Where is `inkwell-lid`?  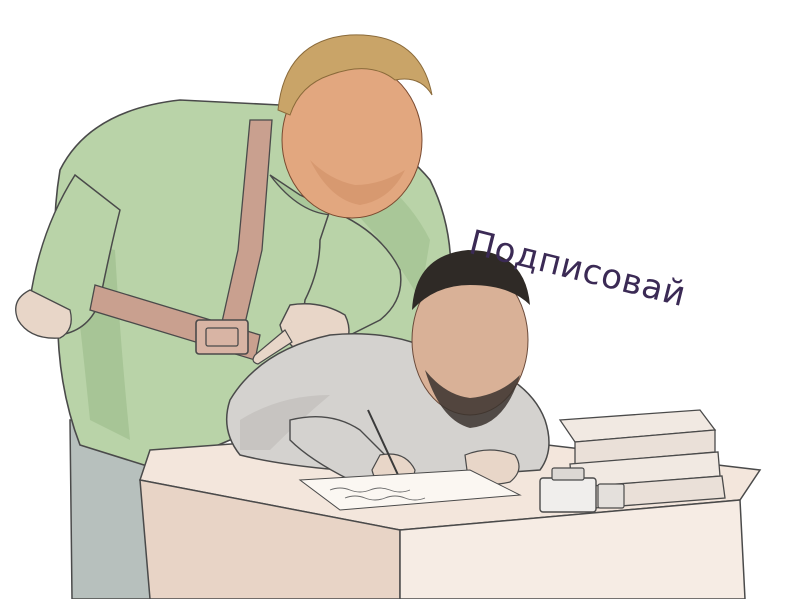
inkwell-lid is located at coordinates (568, 474).